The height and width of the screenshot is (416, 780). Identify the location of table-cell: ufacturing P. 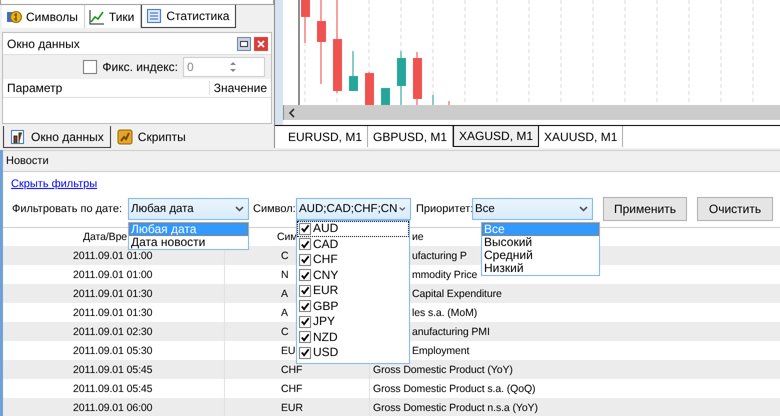
(439, 256).